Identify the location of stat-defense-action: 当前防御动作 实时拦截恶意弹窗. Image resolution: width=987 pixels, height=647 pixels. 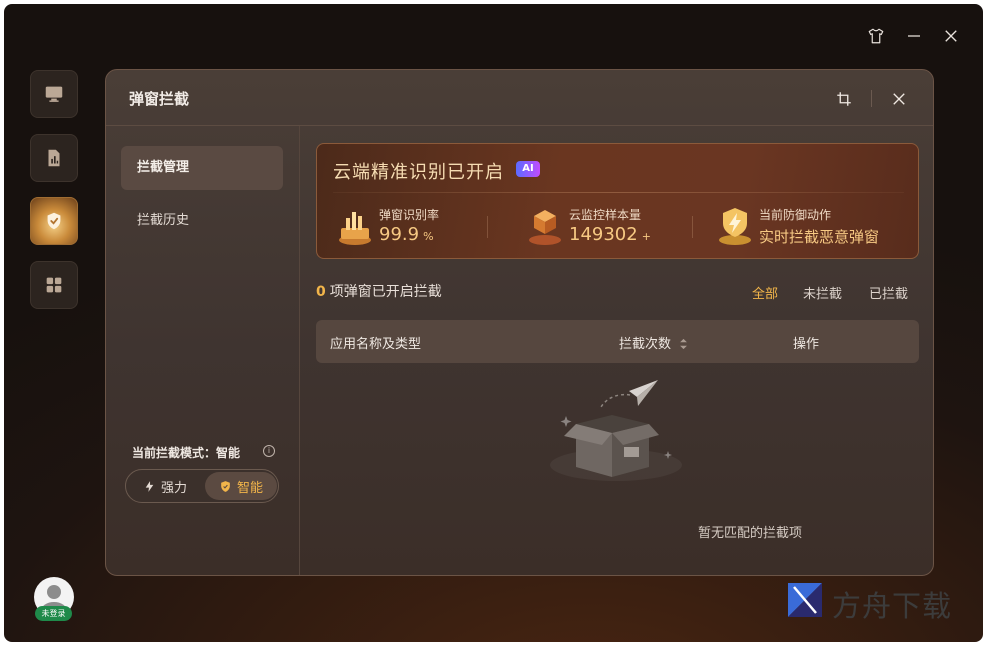
(812, 227).